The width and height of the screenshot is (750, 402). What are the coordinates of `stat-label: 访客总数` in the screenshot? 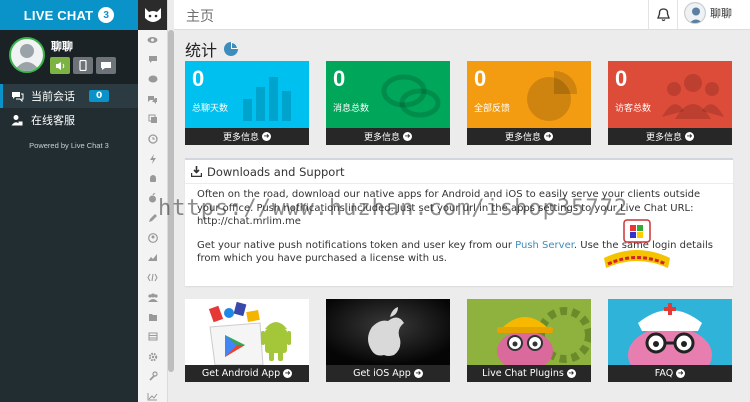 It's located at (633, 109).